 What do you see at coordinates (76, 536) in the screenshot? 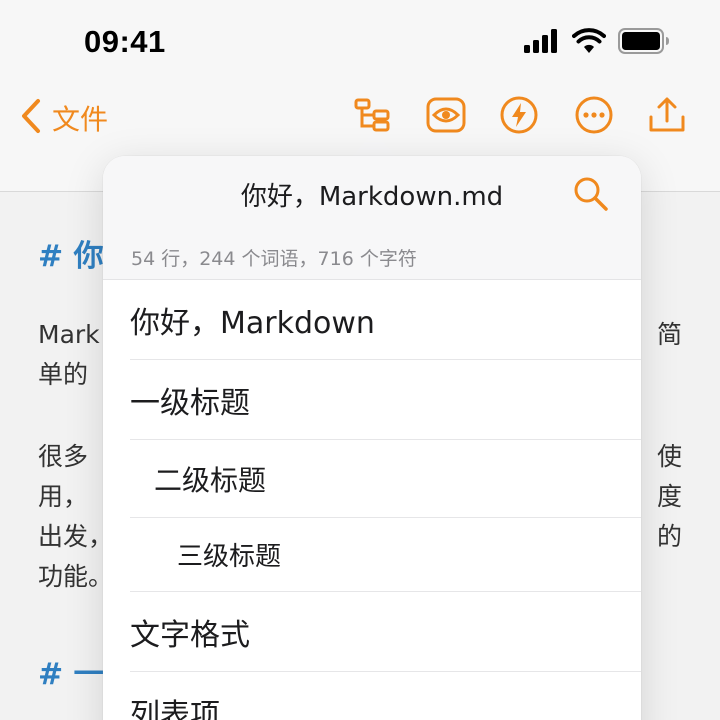
I see `paragraph-text: 出发，` at bounding box center [76, 536].